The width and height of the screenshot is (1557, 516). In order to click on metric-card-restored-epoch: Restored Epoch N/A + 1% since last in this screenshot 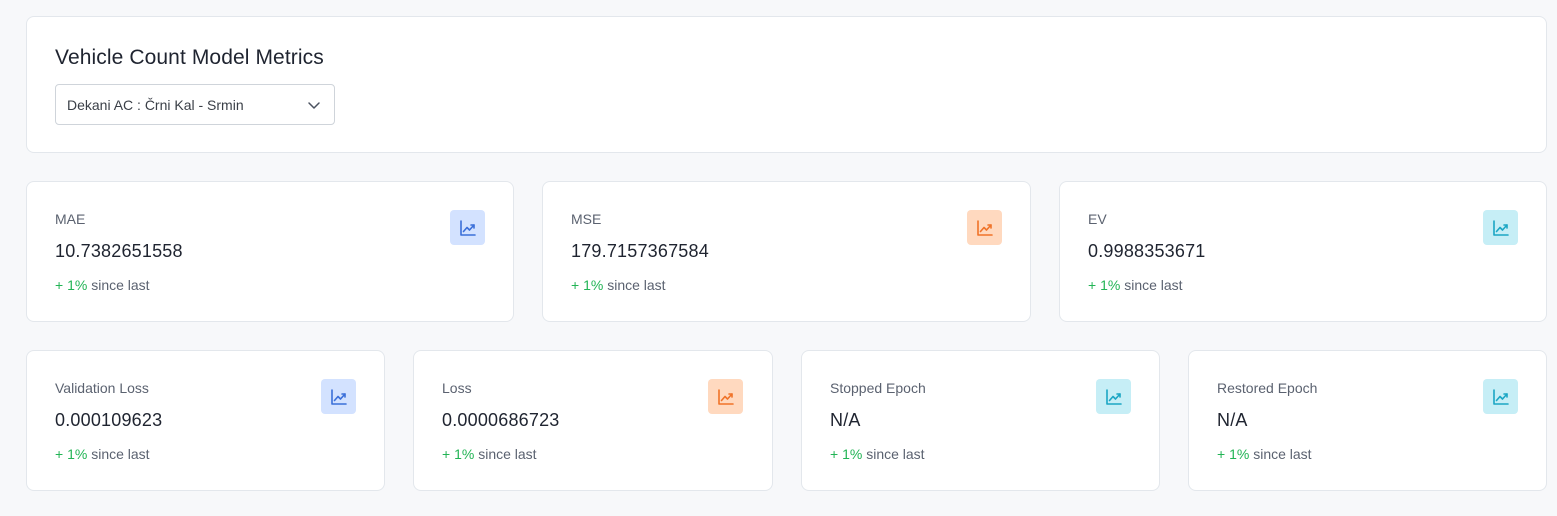, I will do `click(1367, 420)`.